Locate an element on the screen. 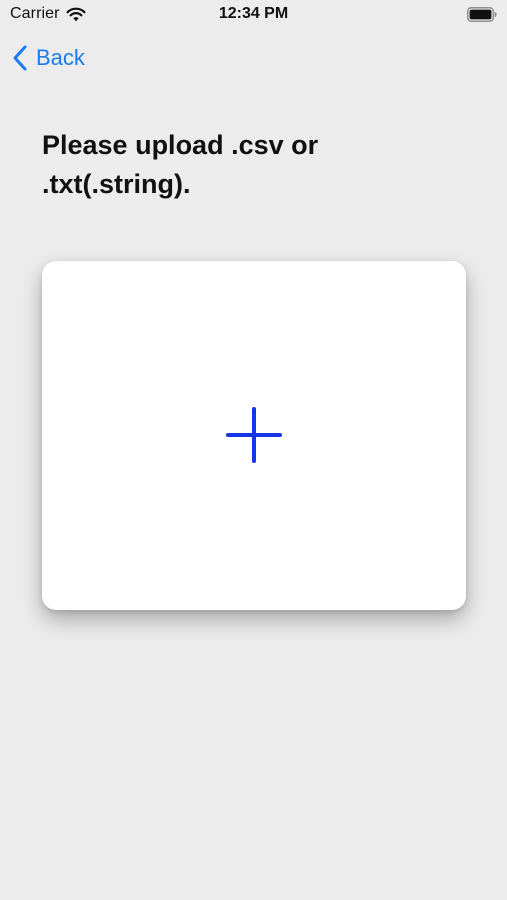  page-title: Please upload .csv or .txt(.string). is located at coordinates (180, 164).